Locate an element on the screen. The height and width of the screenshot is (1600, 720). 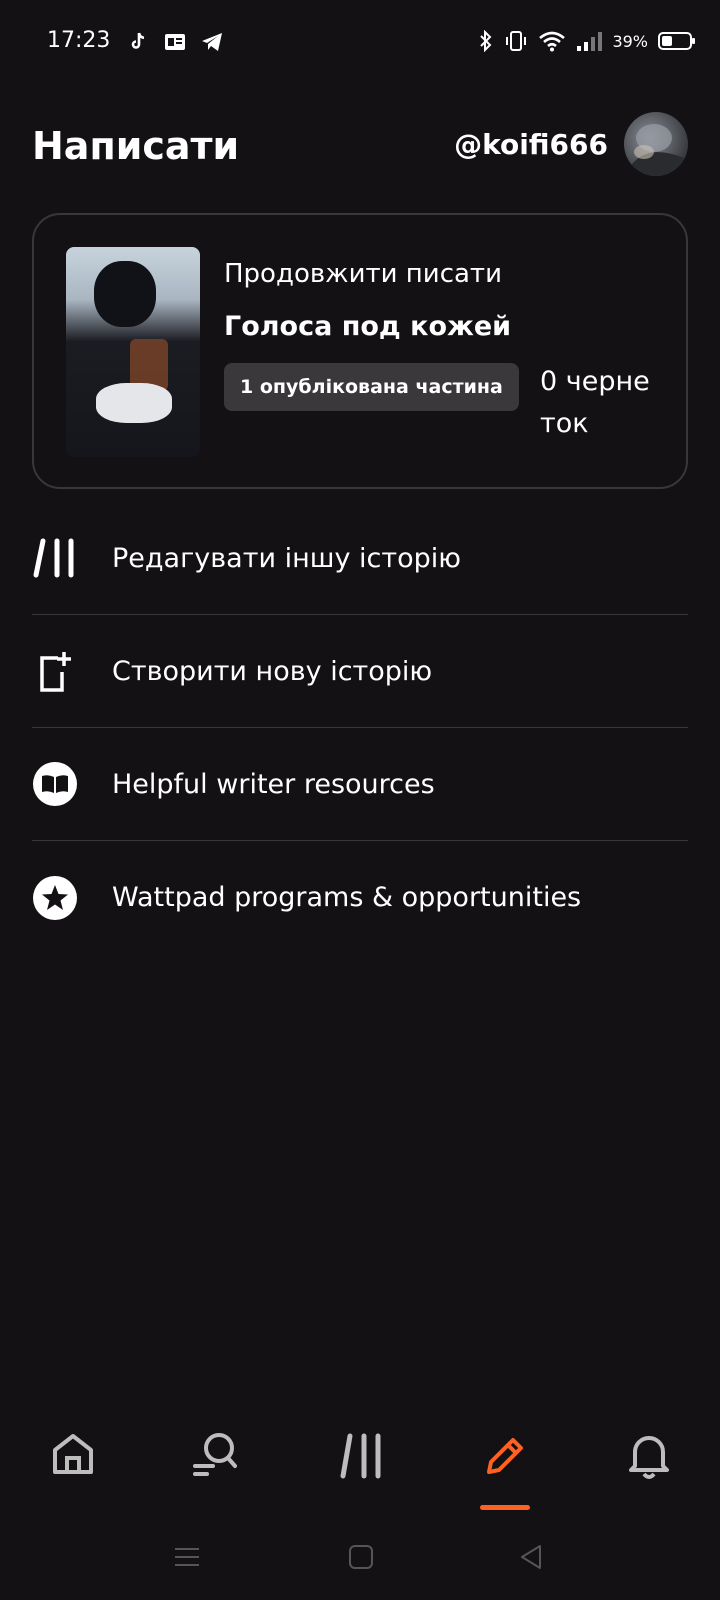
battery-icon is located at coordinates (676, 41).